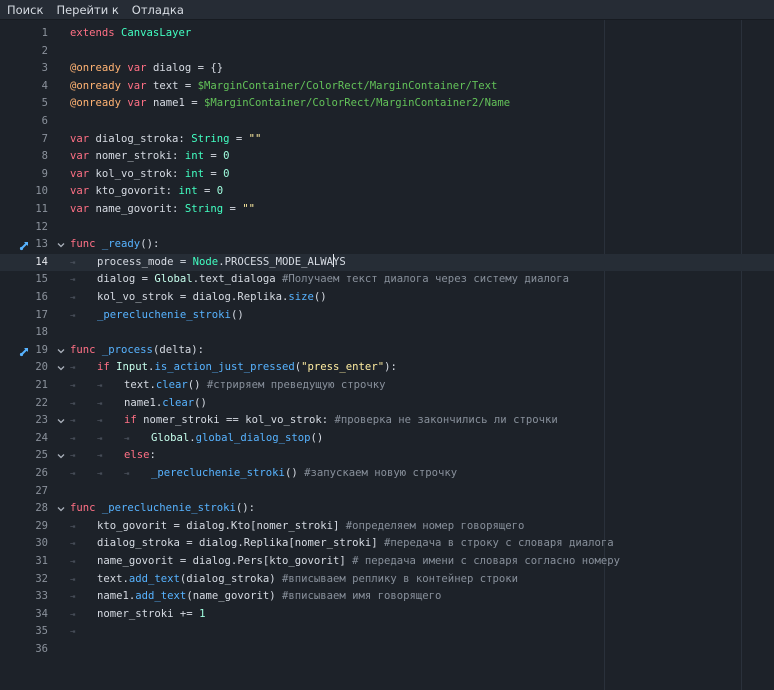 The height and width of the screenshot is (690, 774). I want to click on code-line: 16 kol_vo_strok = dialog.Replika.size(), so click(387, 298).